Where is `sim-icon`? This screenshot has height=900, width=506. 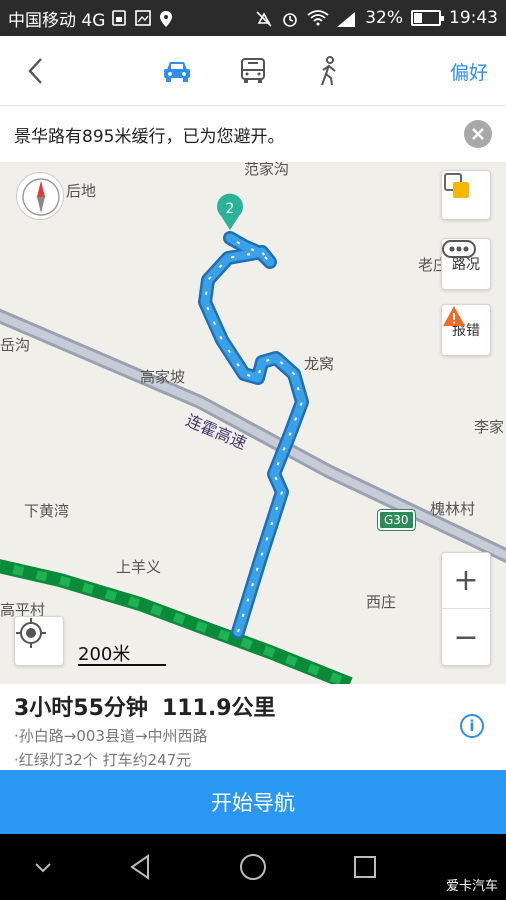
sim-icon is located at coordinates (120, 18).